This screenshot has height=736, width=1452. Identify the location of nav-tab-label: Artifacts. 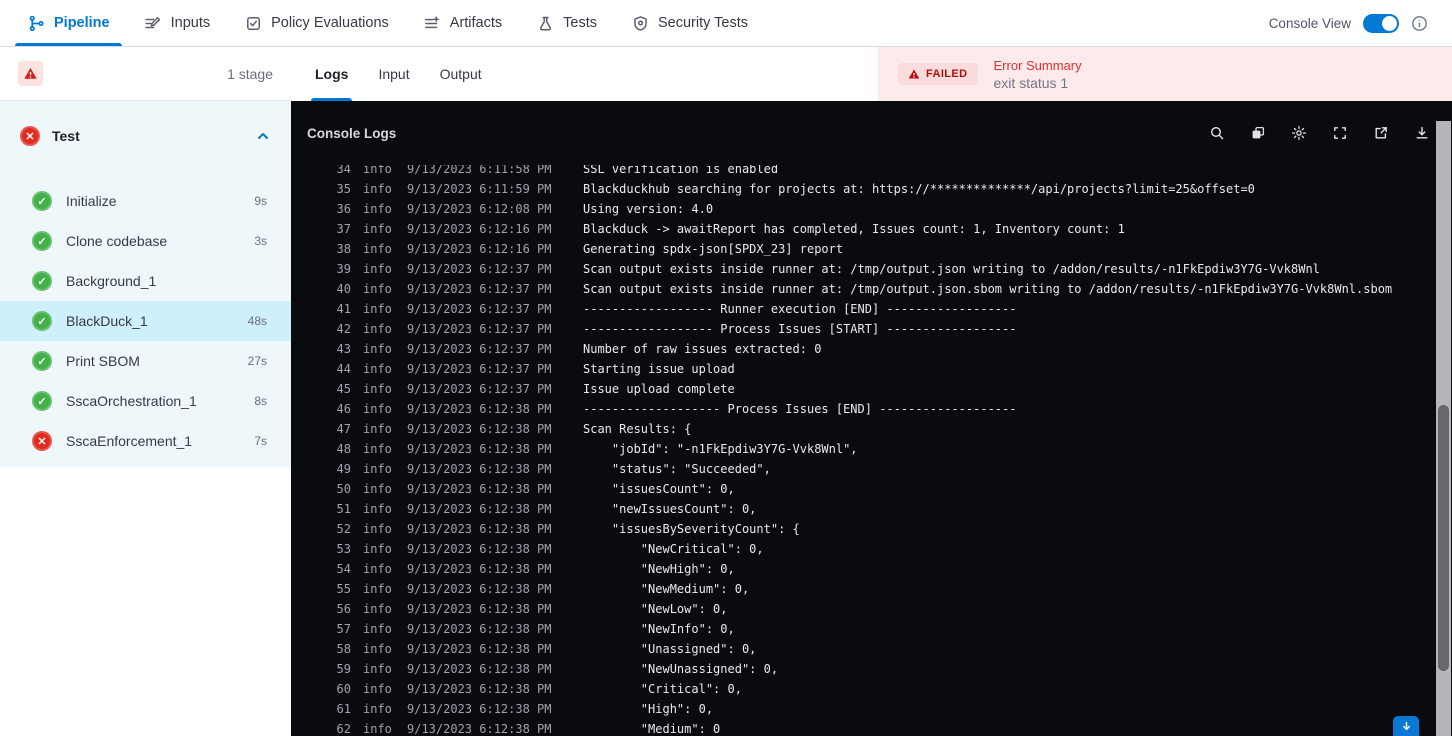
(476, 23).